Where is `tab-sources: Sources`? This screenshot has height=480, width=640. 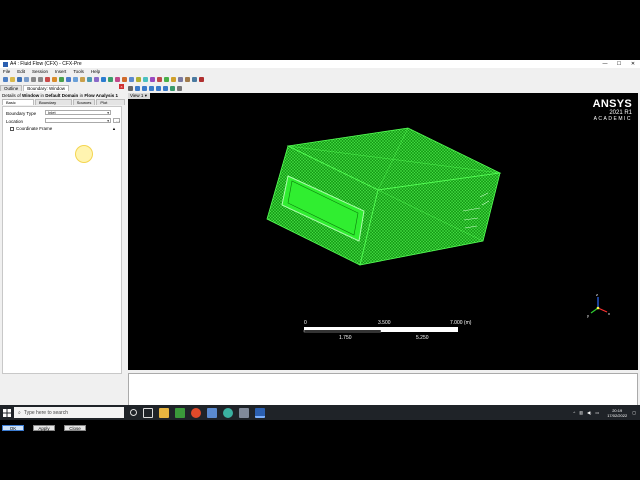
tab-sources: Sources is located at coordinates (84, 102).